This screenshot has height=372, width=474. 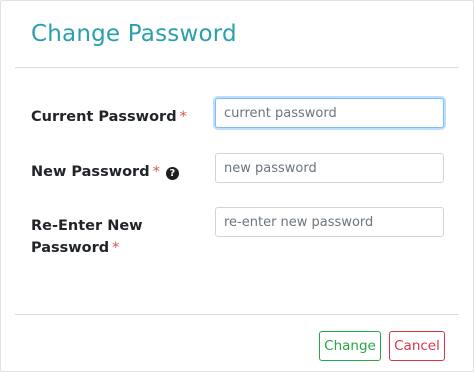 I want to click on footer-divider, so click(x=237, y=314).